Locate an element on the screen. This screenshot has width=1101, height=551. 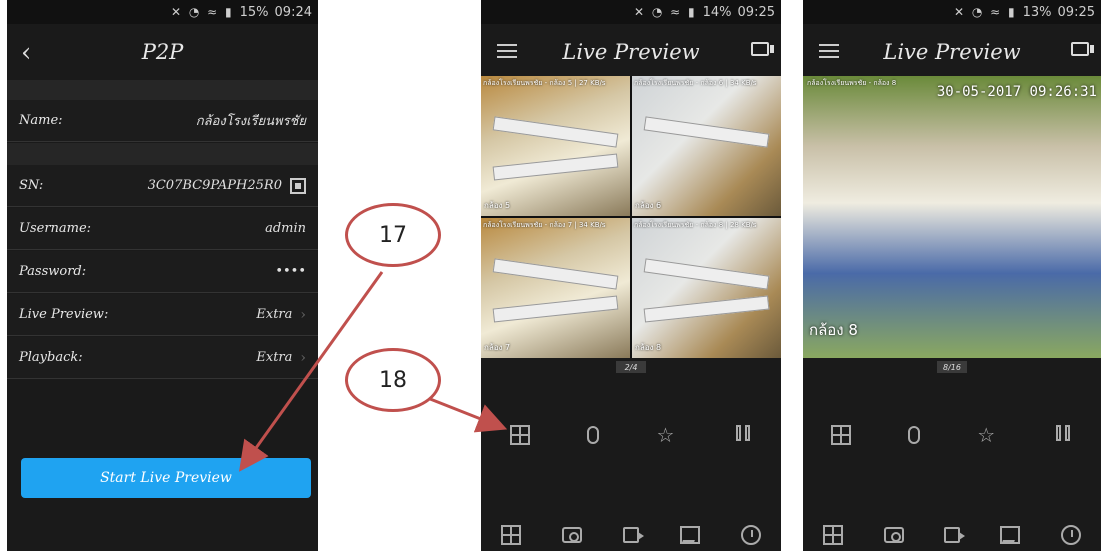
annotation-arrows is located at coordinates (373, 371).